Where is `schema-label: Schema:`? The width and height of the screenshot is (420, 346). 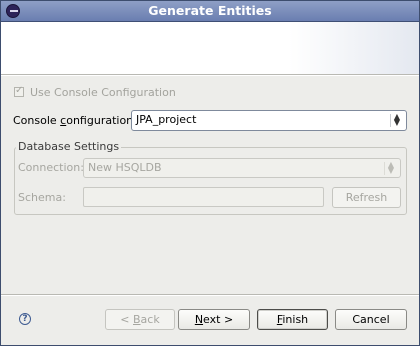
schema-label: Schema: is located at coordinates (42, 197).